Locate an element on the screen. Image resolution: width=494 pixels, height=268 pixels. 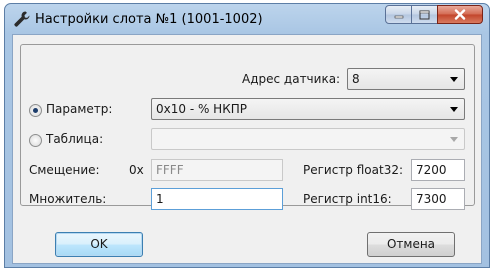
table-label: Таблица: is located at coordinates (75, 139).